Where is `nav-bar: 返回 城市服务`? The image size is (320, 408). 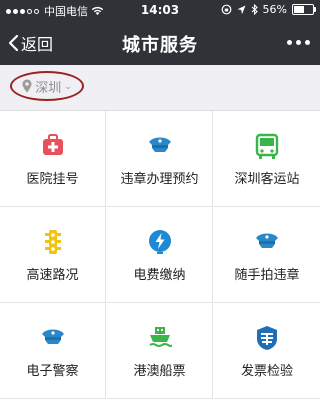
nav-bar: 返回 城市服务 is located at coordinates (160, 42).